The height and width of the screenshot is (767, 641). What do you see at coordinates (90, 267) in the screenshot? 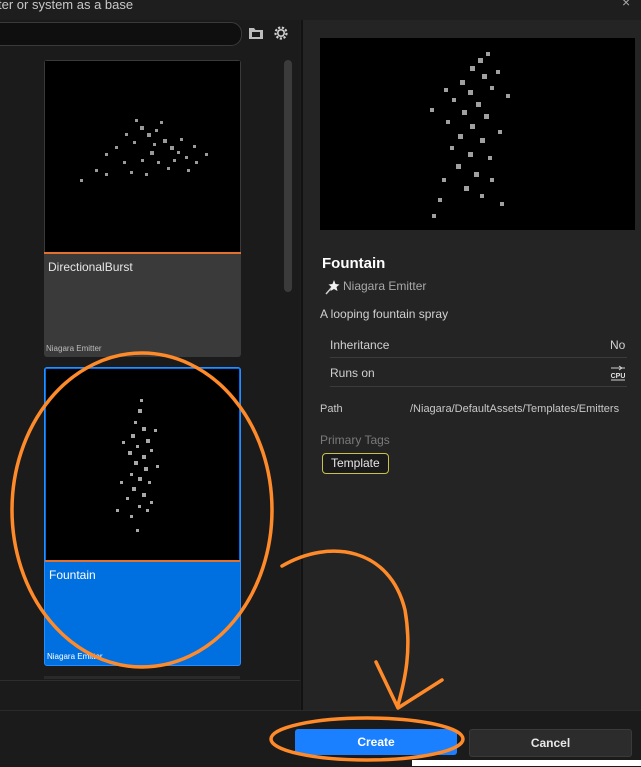
I see `card-name: DirectionalBurst` at bounding box center [90, 267].